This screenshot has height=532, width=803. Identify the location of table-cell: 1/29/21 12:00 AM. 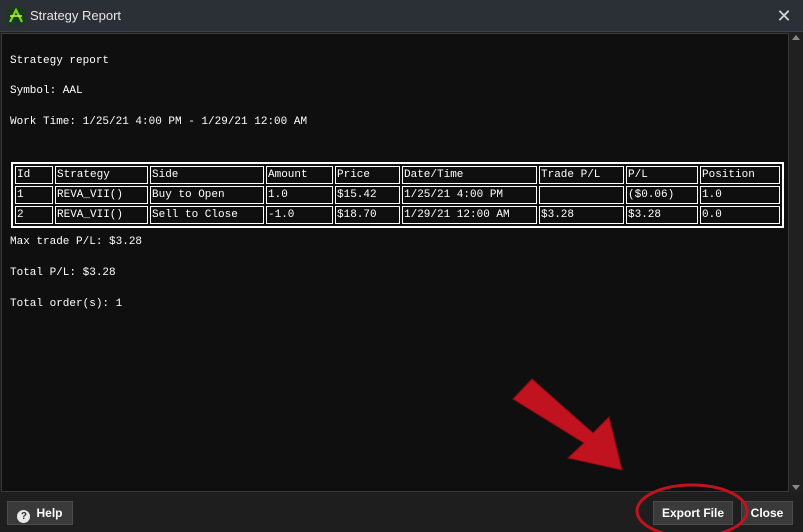
(469, 215).